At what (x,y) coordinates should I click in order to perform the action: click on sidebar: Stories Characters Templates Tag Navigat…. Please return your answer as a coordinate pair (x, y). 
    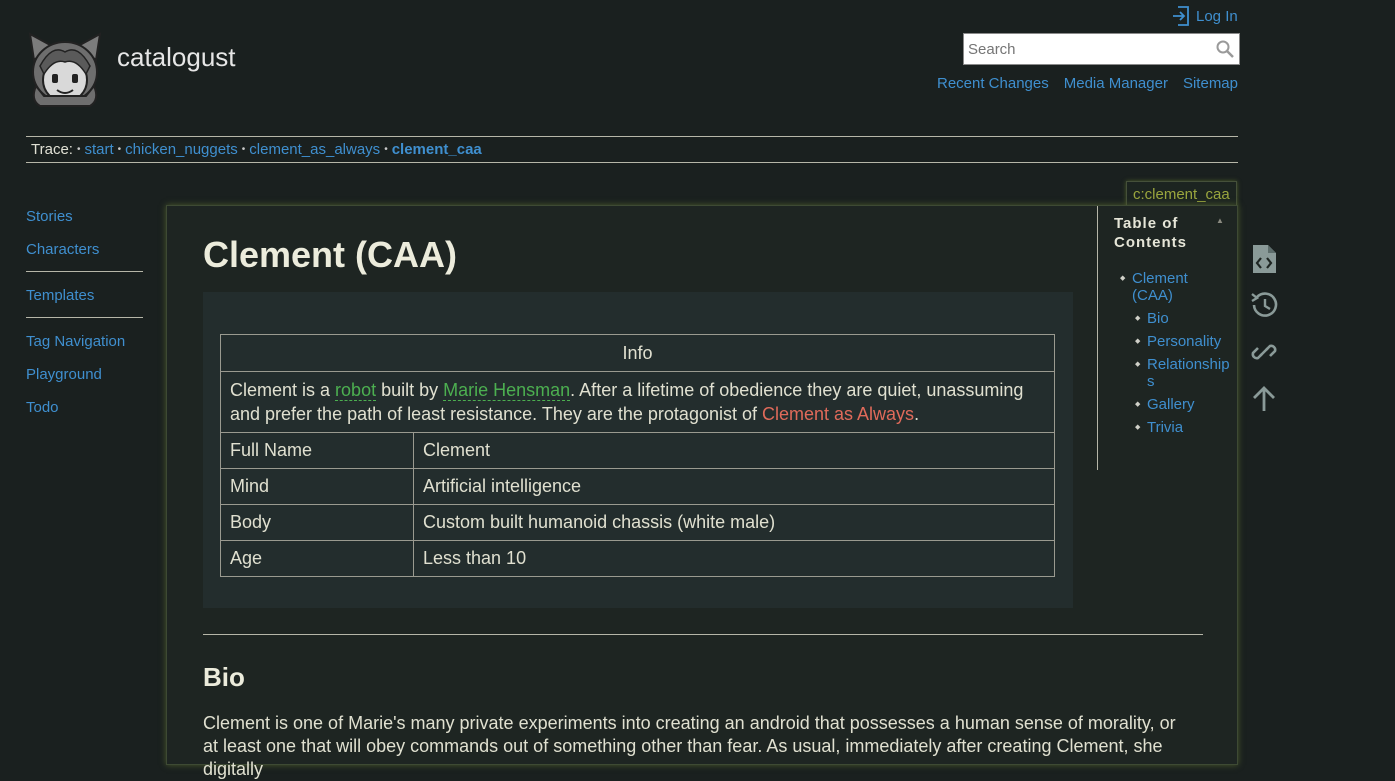
    Looking at the image, I should click on (84, 312).